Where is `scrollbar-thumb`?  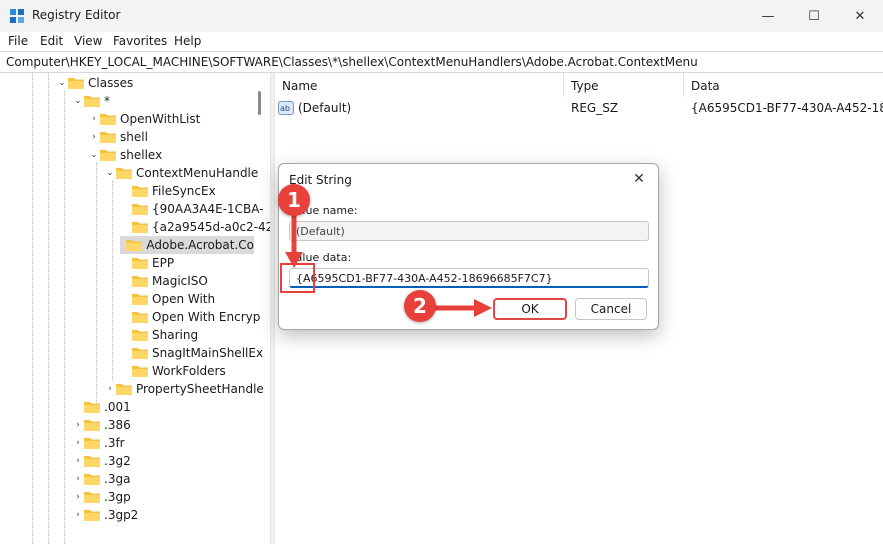
scrollbar-thumb is located at coordinates (259, 103).